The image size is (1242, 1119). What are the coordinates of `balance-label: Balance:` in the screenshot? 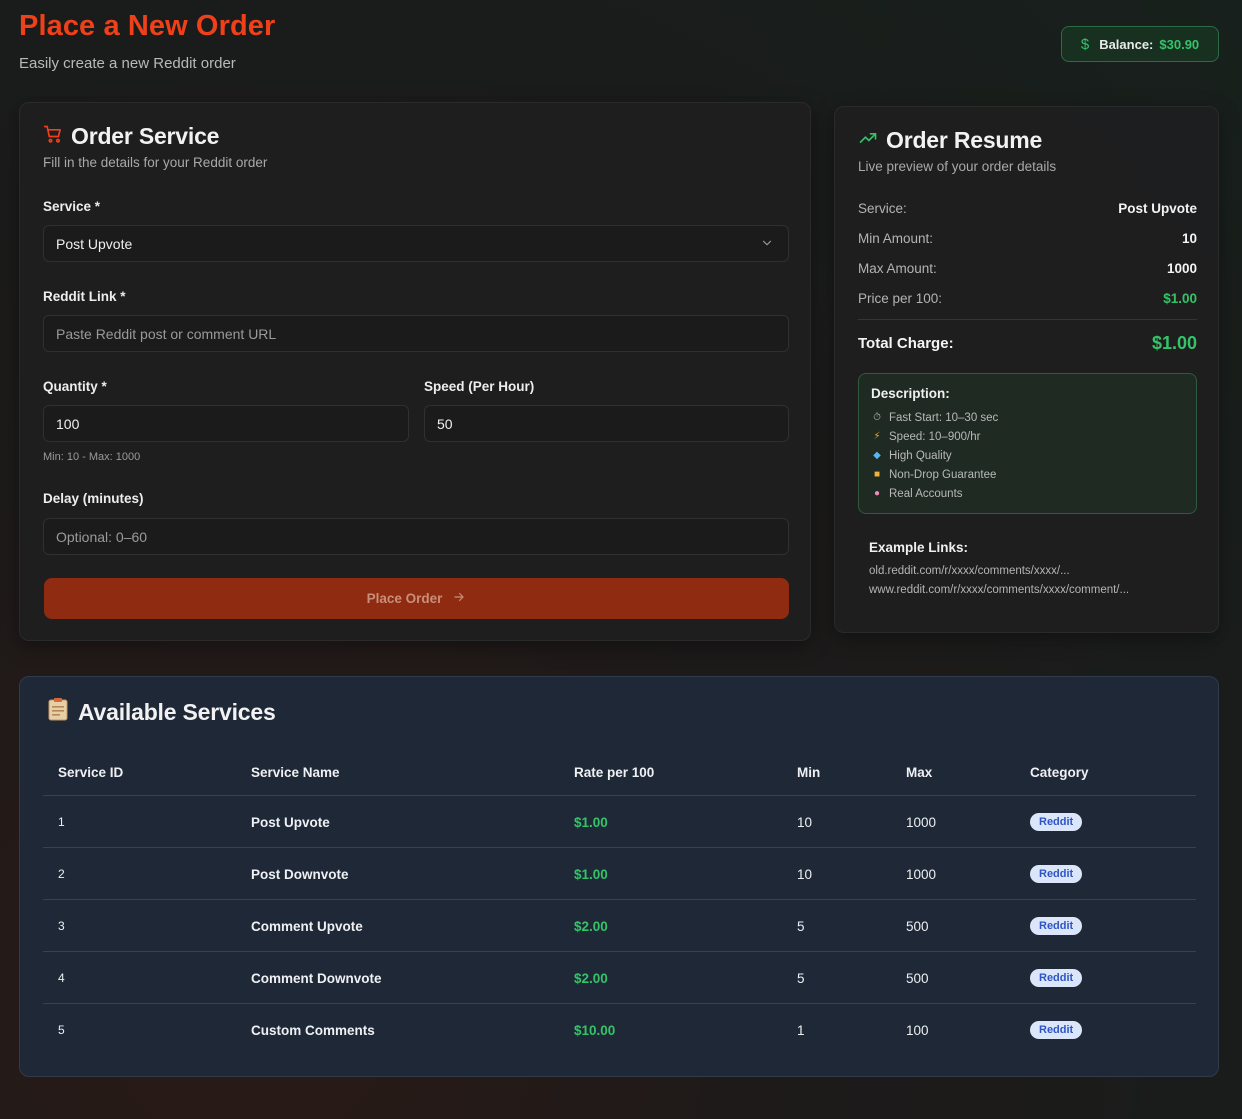 It's located at (1126, 44).